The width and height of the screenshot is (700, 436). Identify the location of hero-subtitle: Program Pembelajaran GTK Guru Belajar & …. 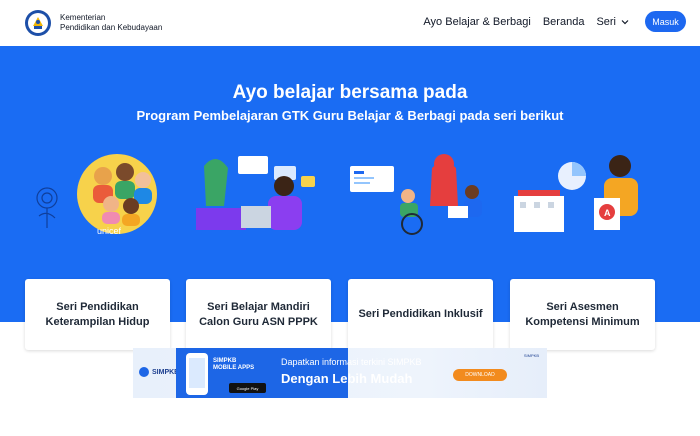
(350, 115).